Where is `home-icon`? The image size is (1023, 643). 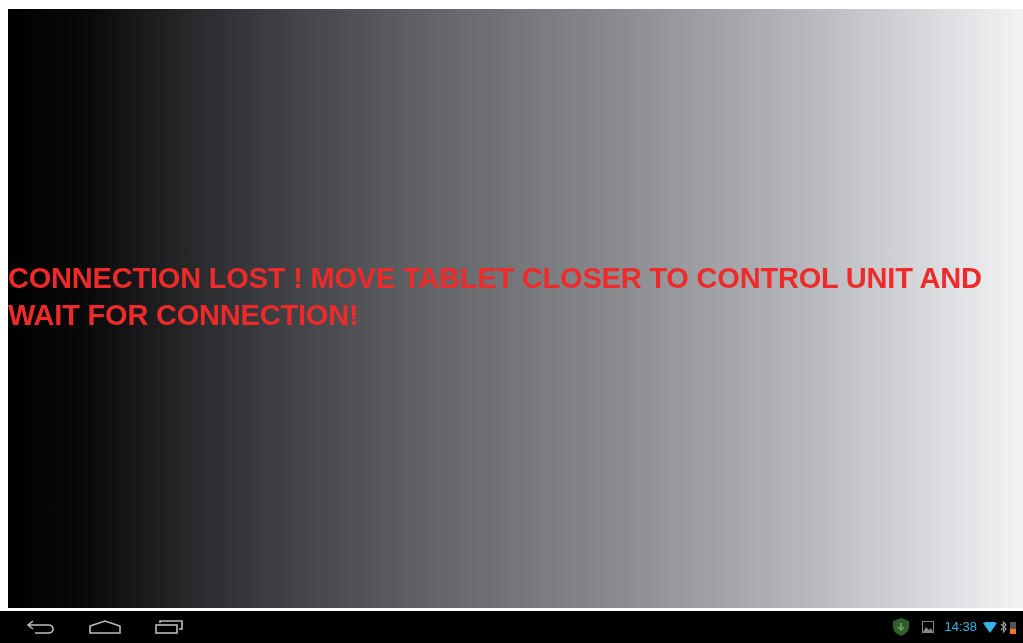 home-icon is located at coordinates (105, 627).